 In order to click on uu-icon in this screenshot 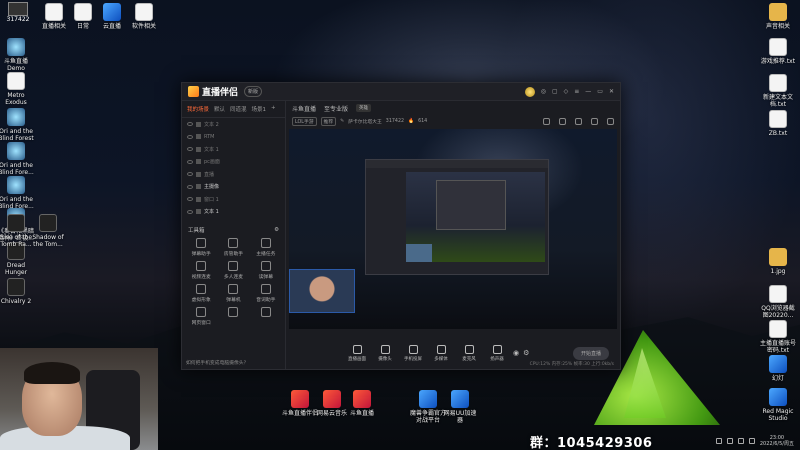, I will do `click(460, 399)`.